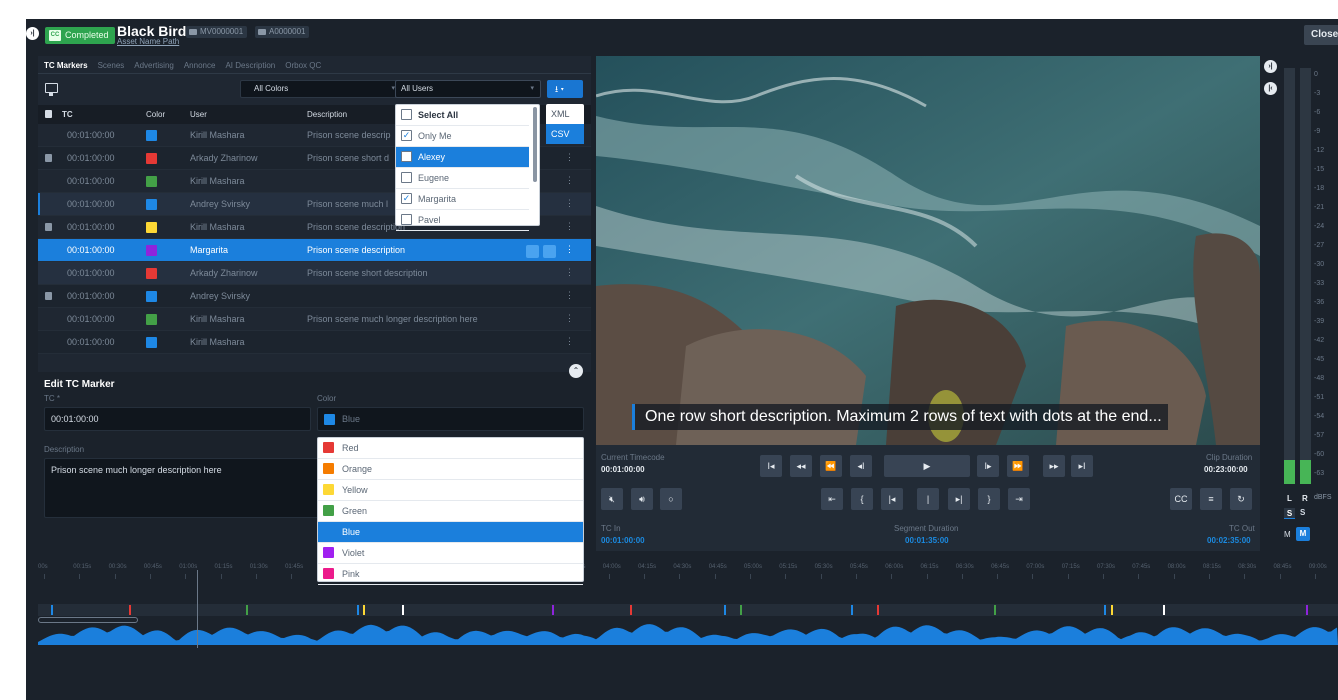 The image size is (1338, 700). What do you see at coordinates (642, 499) in the screenshot?
I see `volume-icon: 🔊︎` at bounding box center [642, 499].